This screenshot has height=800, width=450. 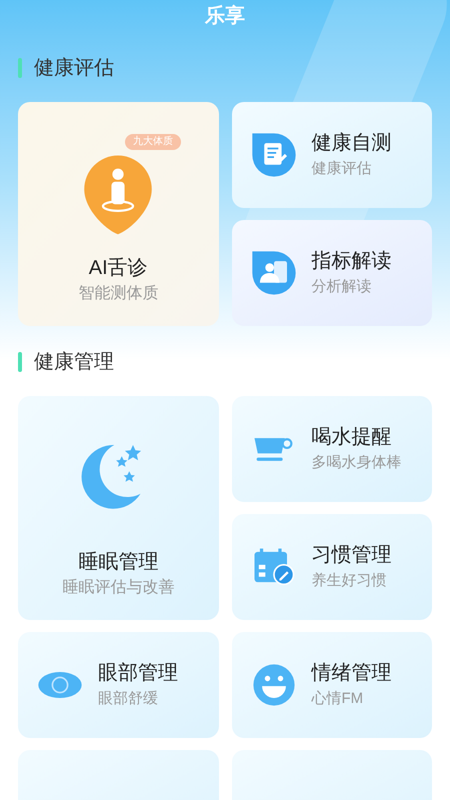 I want to click on feature-card: 习惯管理 养生好习惯, so click(x=332, y=567).